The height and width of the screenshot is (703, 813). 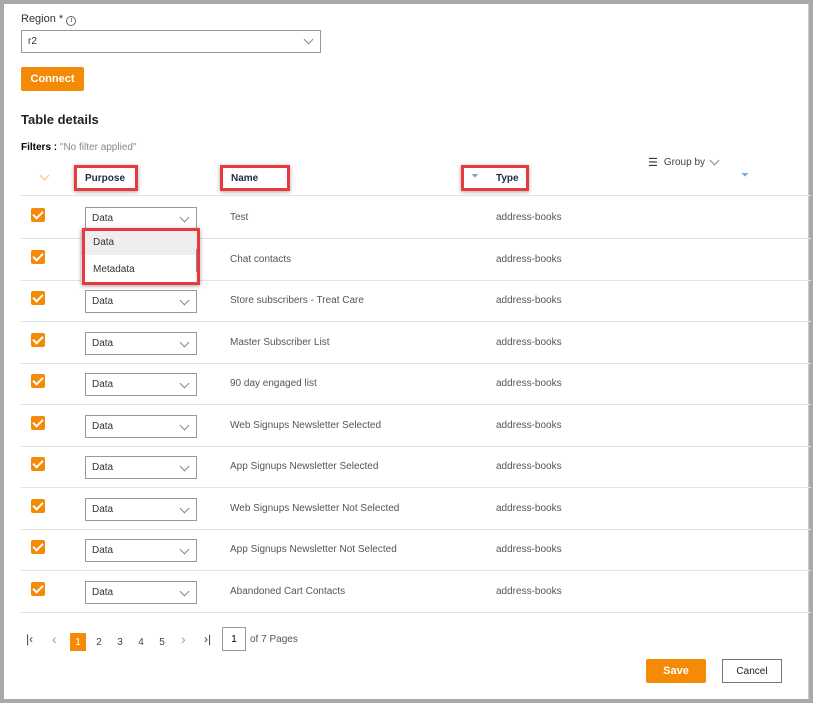 What do you see at coordinates (280, 342) in the screenshot?
I see `row-name: Master Subscriber List` at bounding box center [280, 342].